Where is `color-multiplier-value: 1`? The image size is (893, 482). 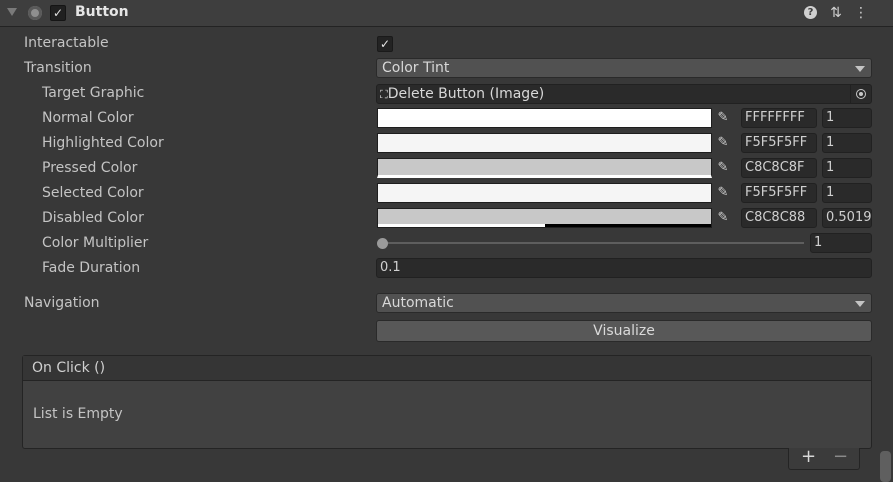
color-multiplier-value: 1 is located at coordinates (841, 243).